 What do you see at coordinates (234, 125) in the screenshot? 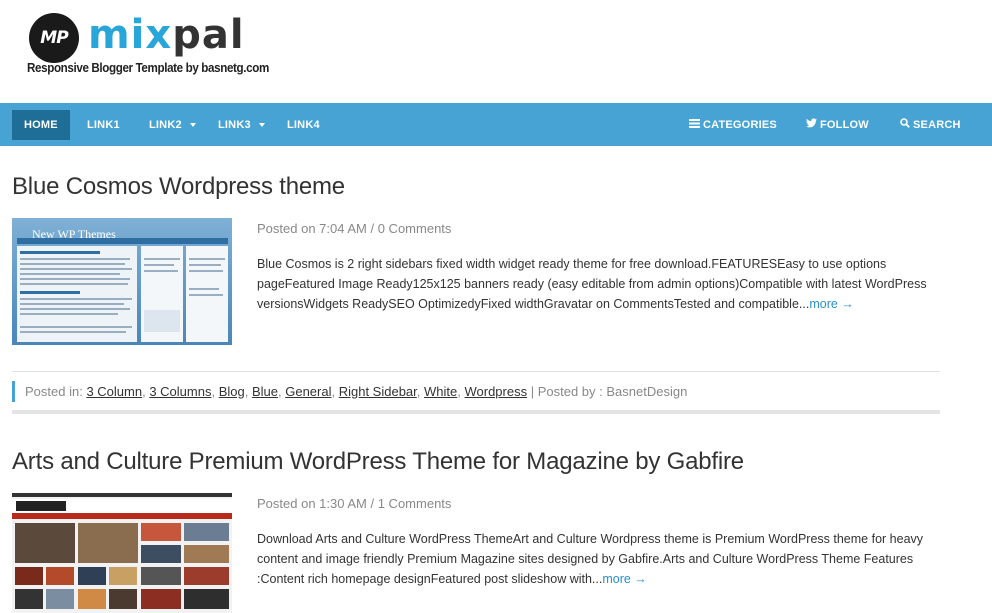
I see `nav-link3-label: LINK3` at bounding box center [234, 125].